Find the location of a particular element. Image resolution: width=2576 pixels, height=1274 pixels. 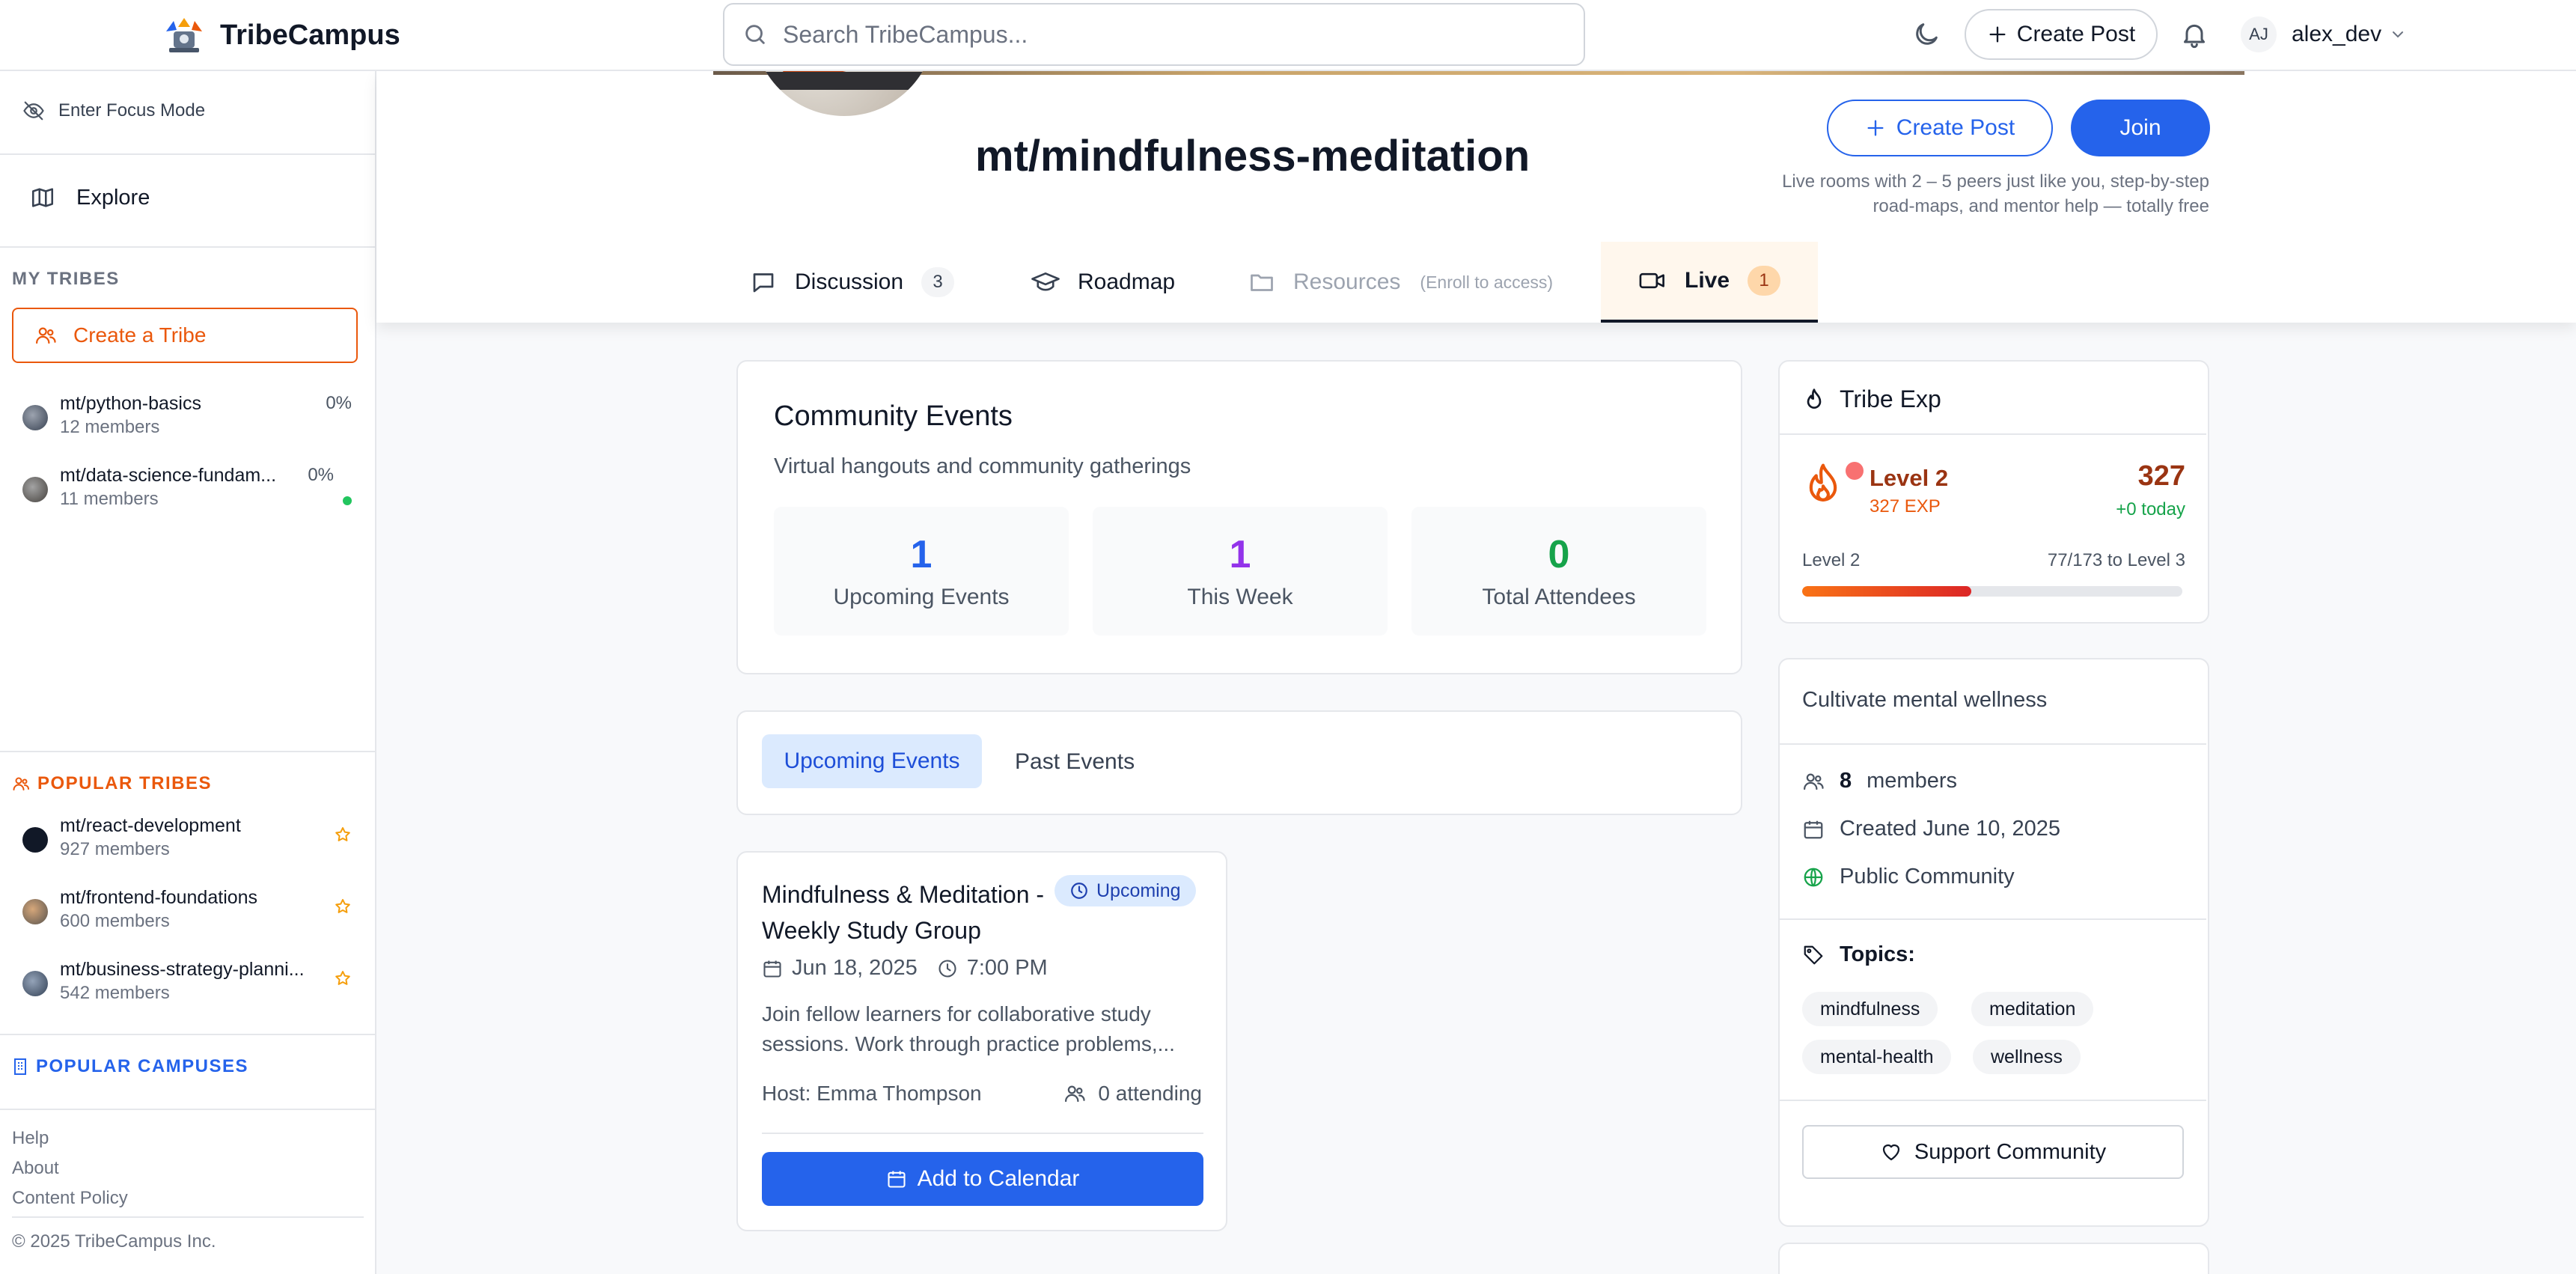

tribe-name: mt/frontend-foundations is located at coordinates (159, 898).